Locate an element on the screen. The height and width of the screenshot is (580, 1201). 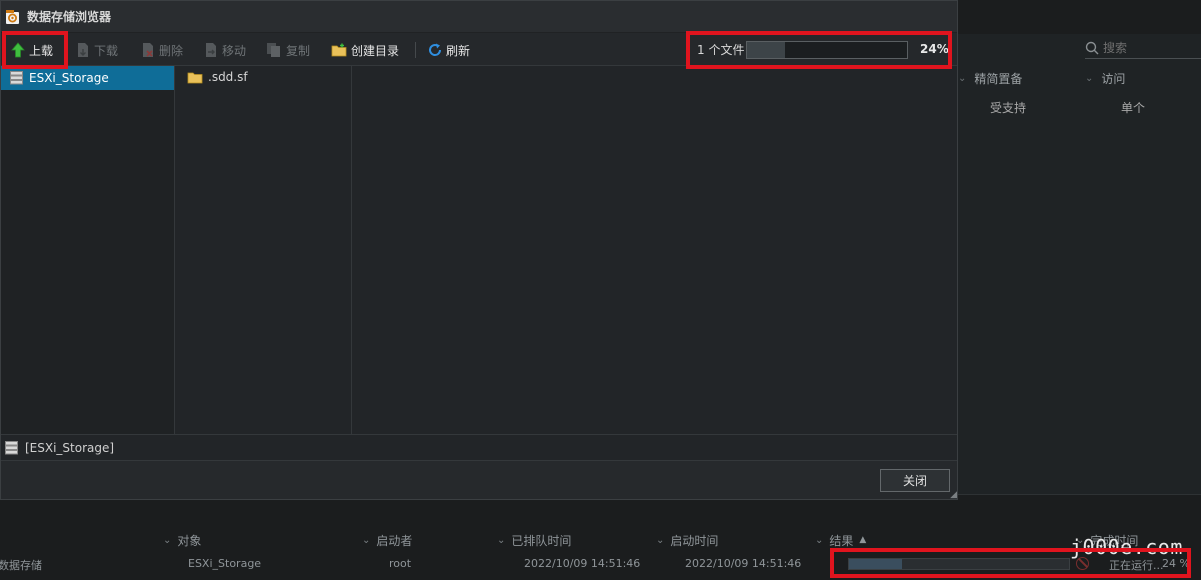
sort-asc-icon: ▲ is located at coordinates (863, 540).